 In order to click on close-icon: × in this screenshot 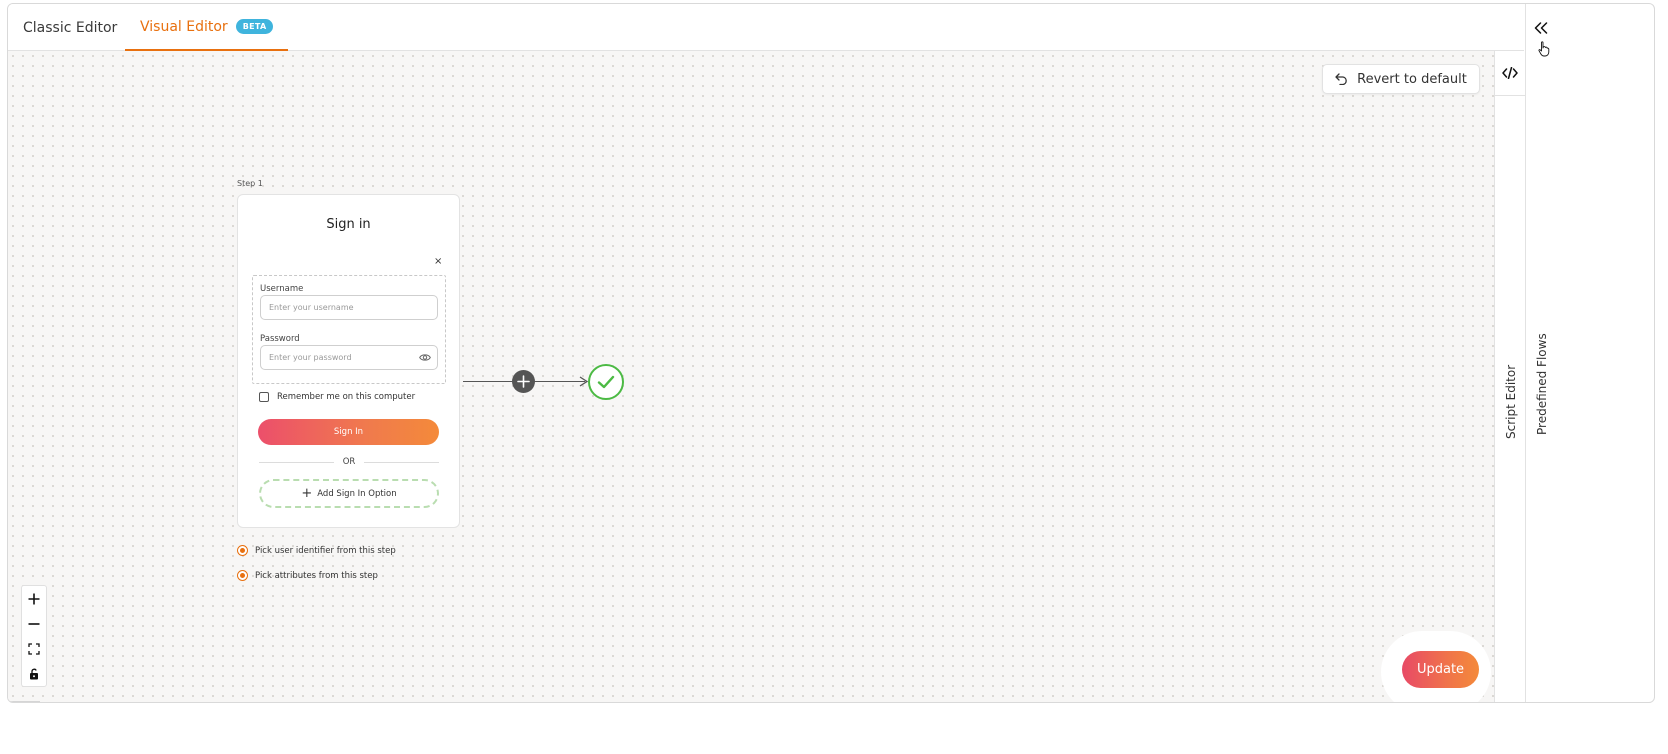, I will do `click(438, 261)`.